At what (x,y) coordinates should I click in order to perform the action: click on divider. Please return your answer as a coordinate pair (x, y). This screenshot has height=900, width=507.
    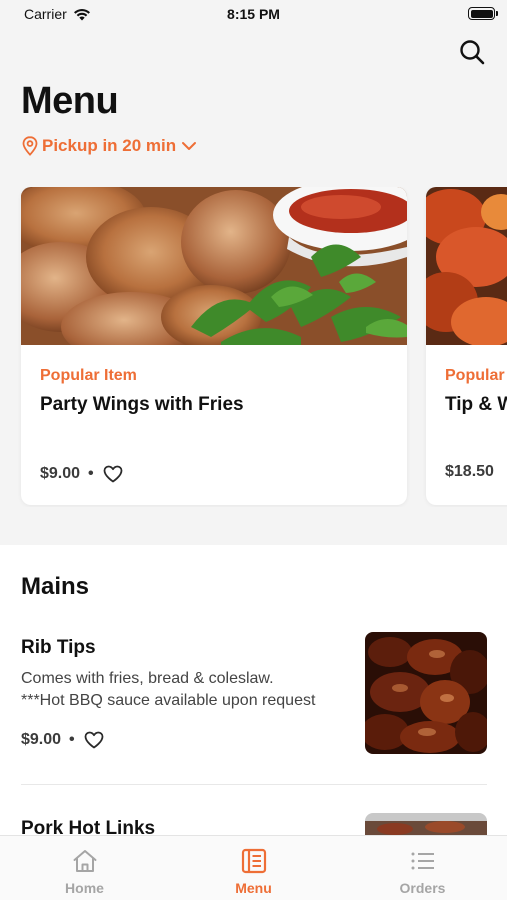
    Looking at the image, I should click on (254, 784).